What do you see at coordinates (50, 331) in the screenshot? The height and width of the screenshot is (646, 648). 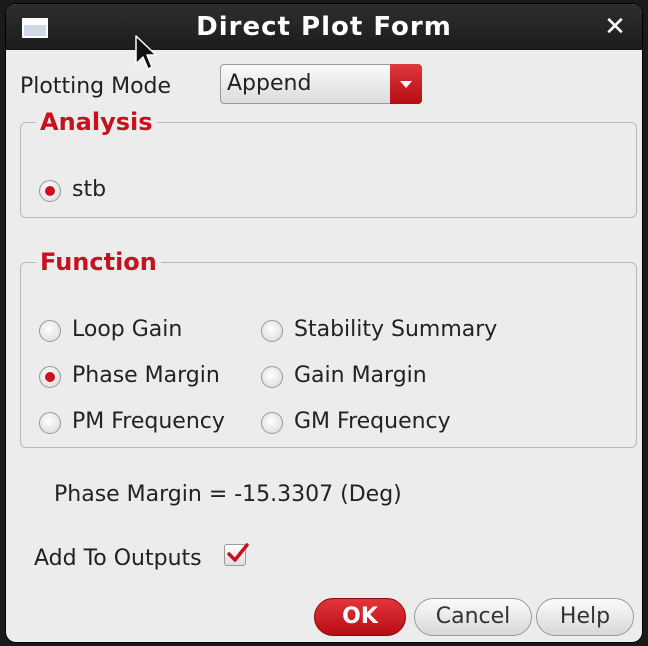 I see `radio-loop-gain` at bounding box center [50, 331].